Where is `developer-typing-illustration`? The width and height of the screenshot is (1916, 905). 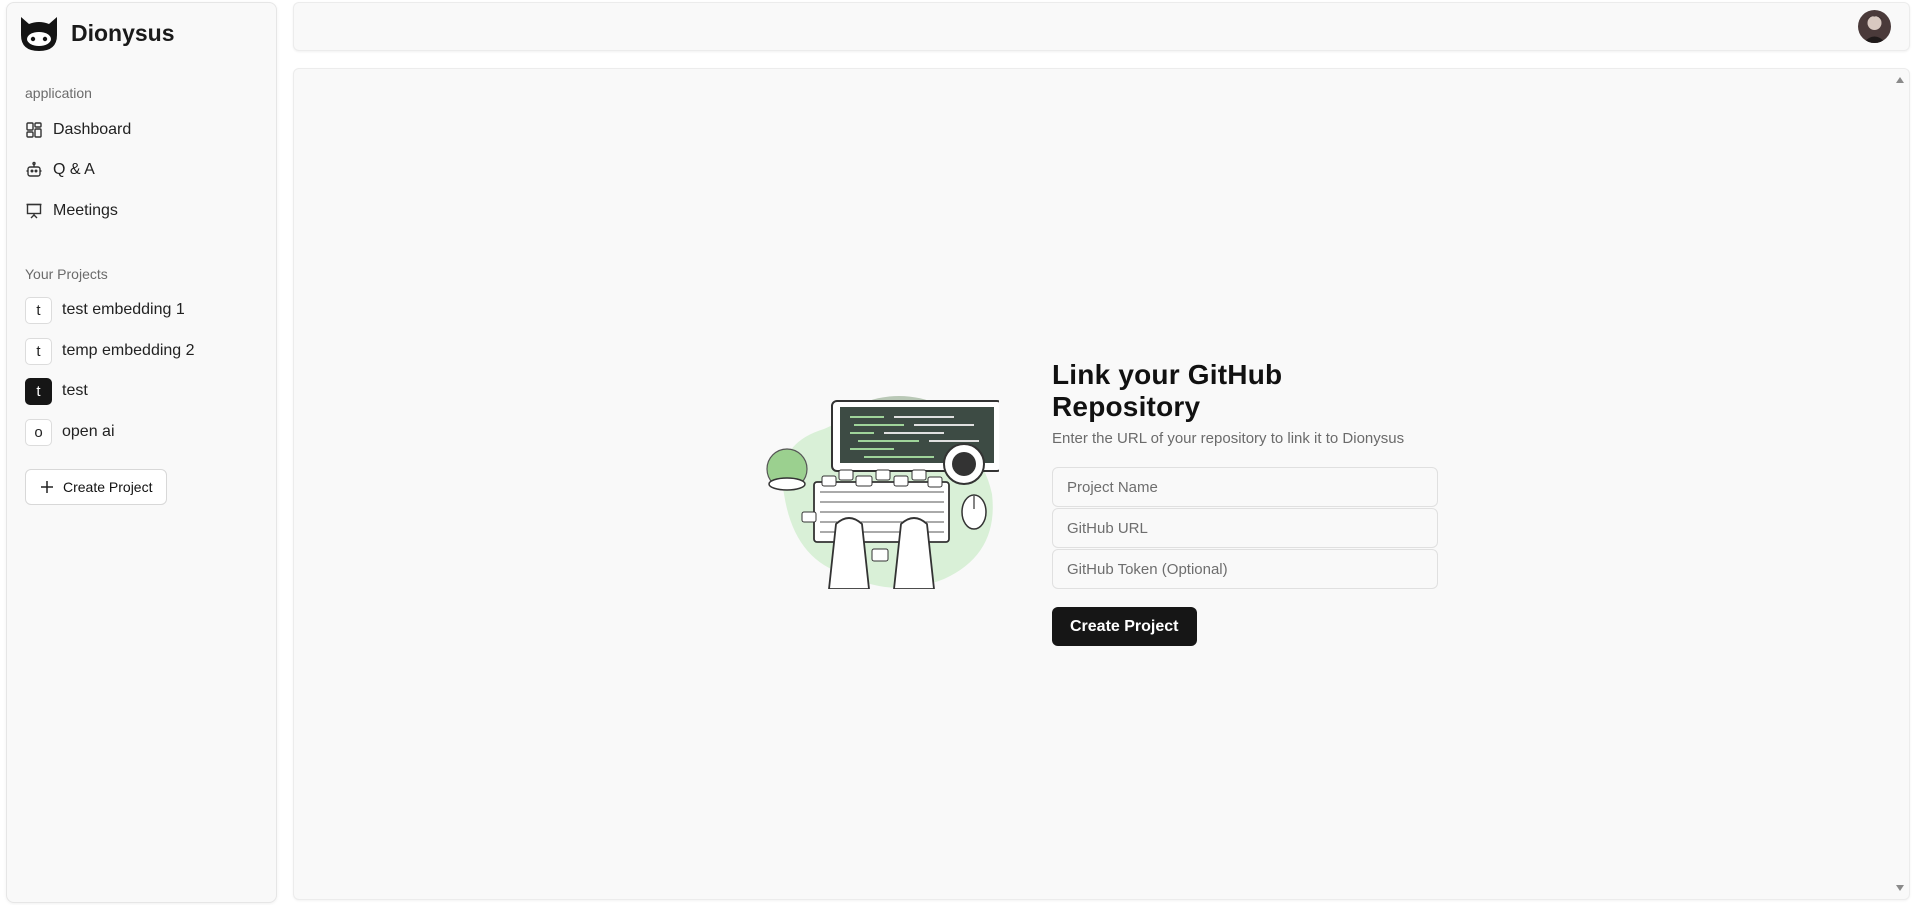 developer-typing-illustration is located at coordinates (882, 492).